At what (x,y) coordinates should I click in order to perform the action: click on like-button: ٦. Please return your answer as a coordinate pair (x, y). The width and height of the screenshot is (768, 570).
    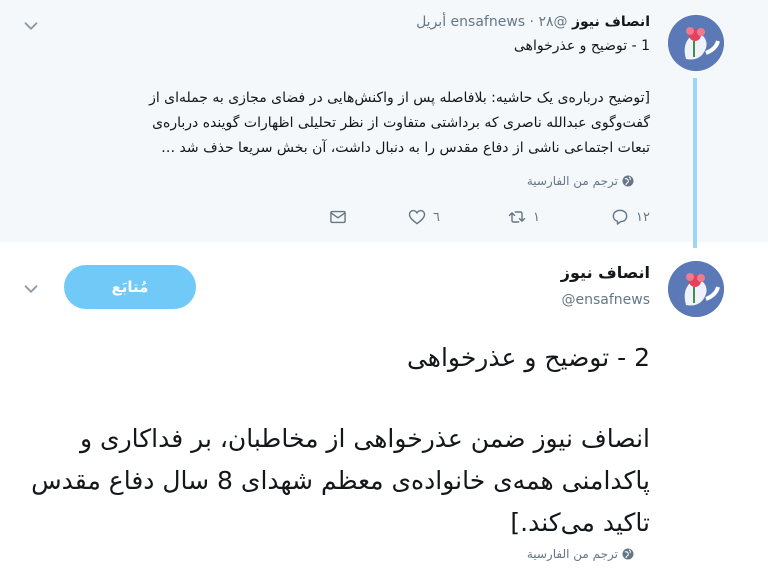
    Looking at the image, I should click on (423, 217).